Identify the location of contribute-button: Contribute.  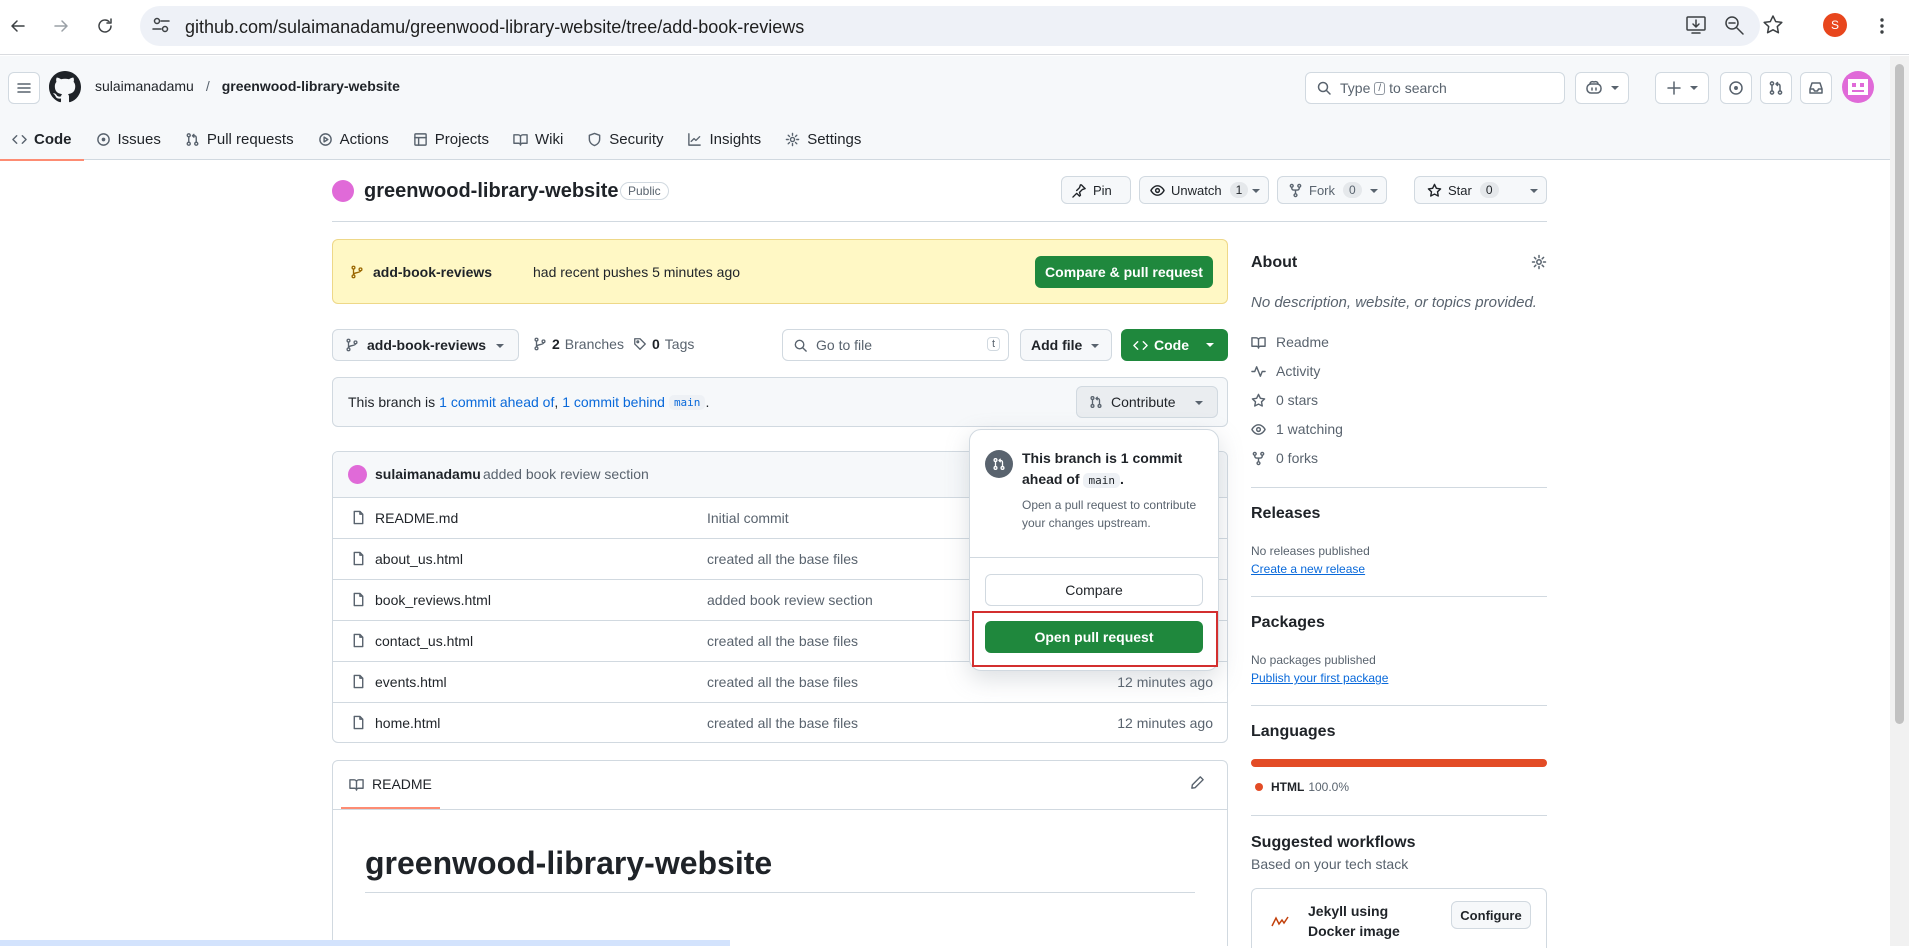
(1147, 402).